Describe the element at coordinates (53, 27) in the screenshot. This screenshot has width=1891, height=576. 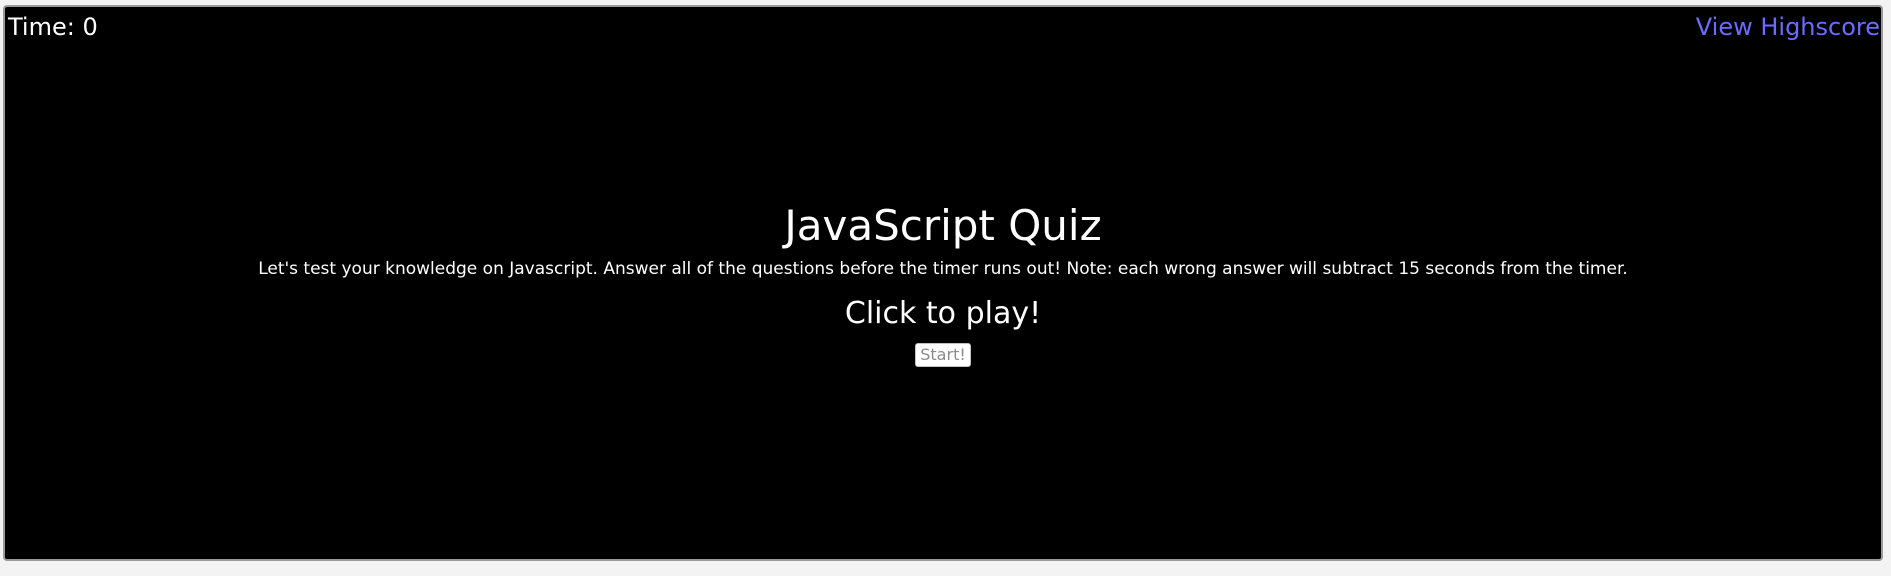
I see `timer-display: Time: 0` at that location.